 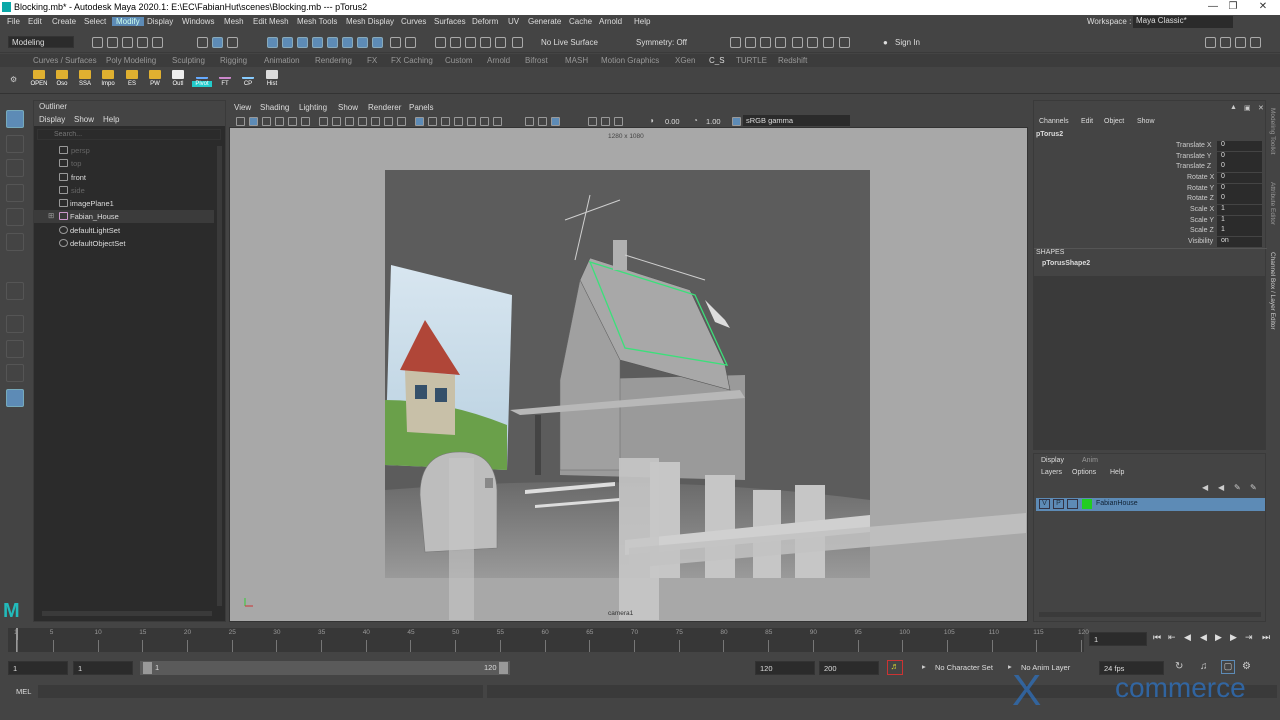 What do you see at coordinates (1150, 504) in the screenshot?
I see `layer-row-fabianhouse: V P FabianHouse` at bounding box center [1150, 504].